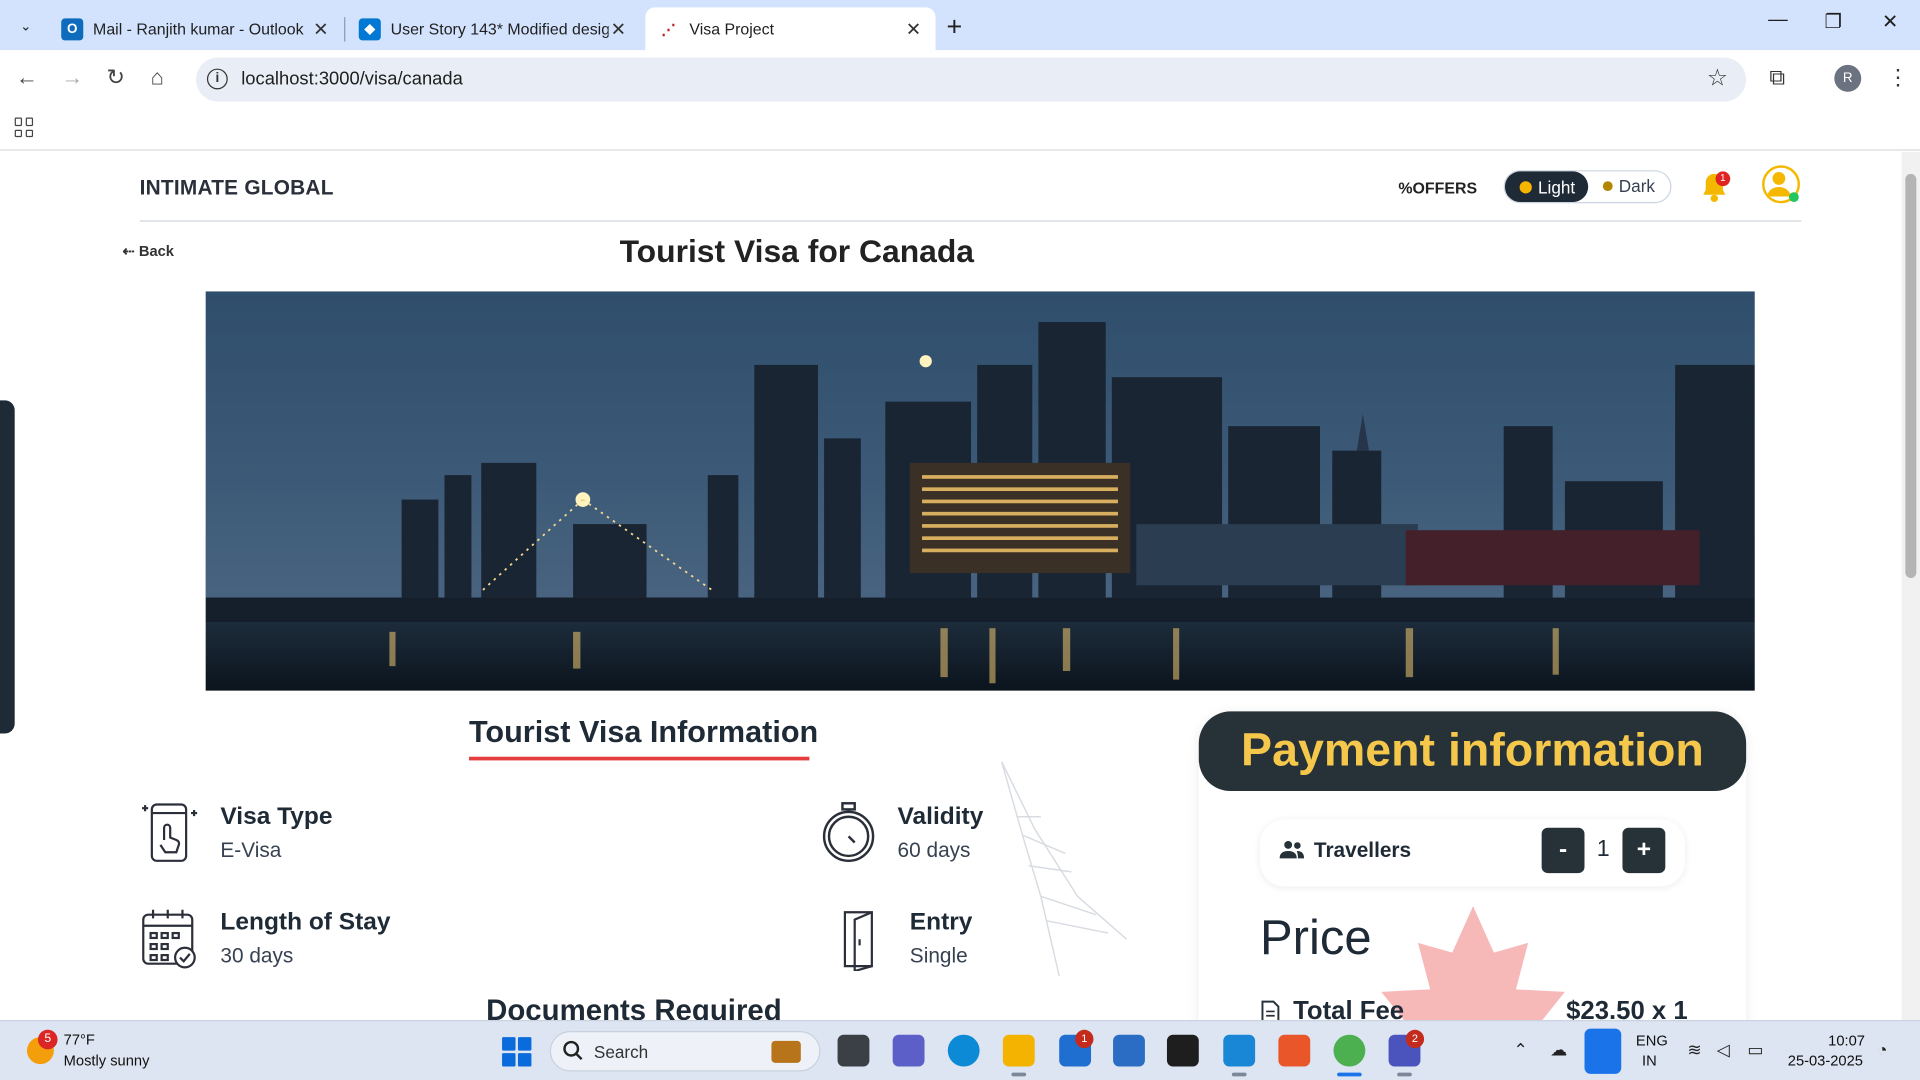  Describe the element at coordinates (47, 1039) in the screenshot. I see `weather-badge: 5` at that location.